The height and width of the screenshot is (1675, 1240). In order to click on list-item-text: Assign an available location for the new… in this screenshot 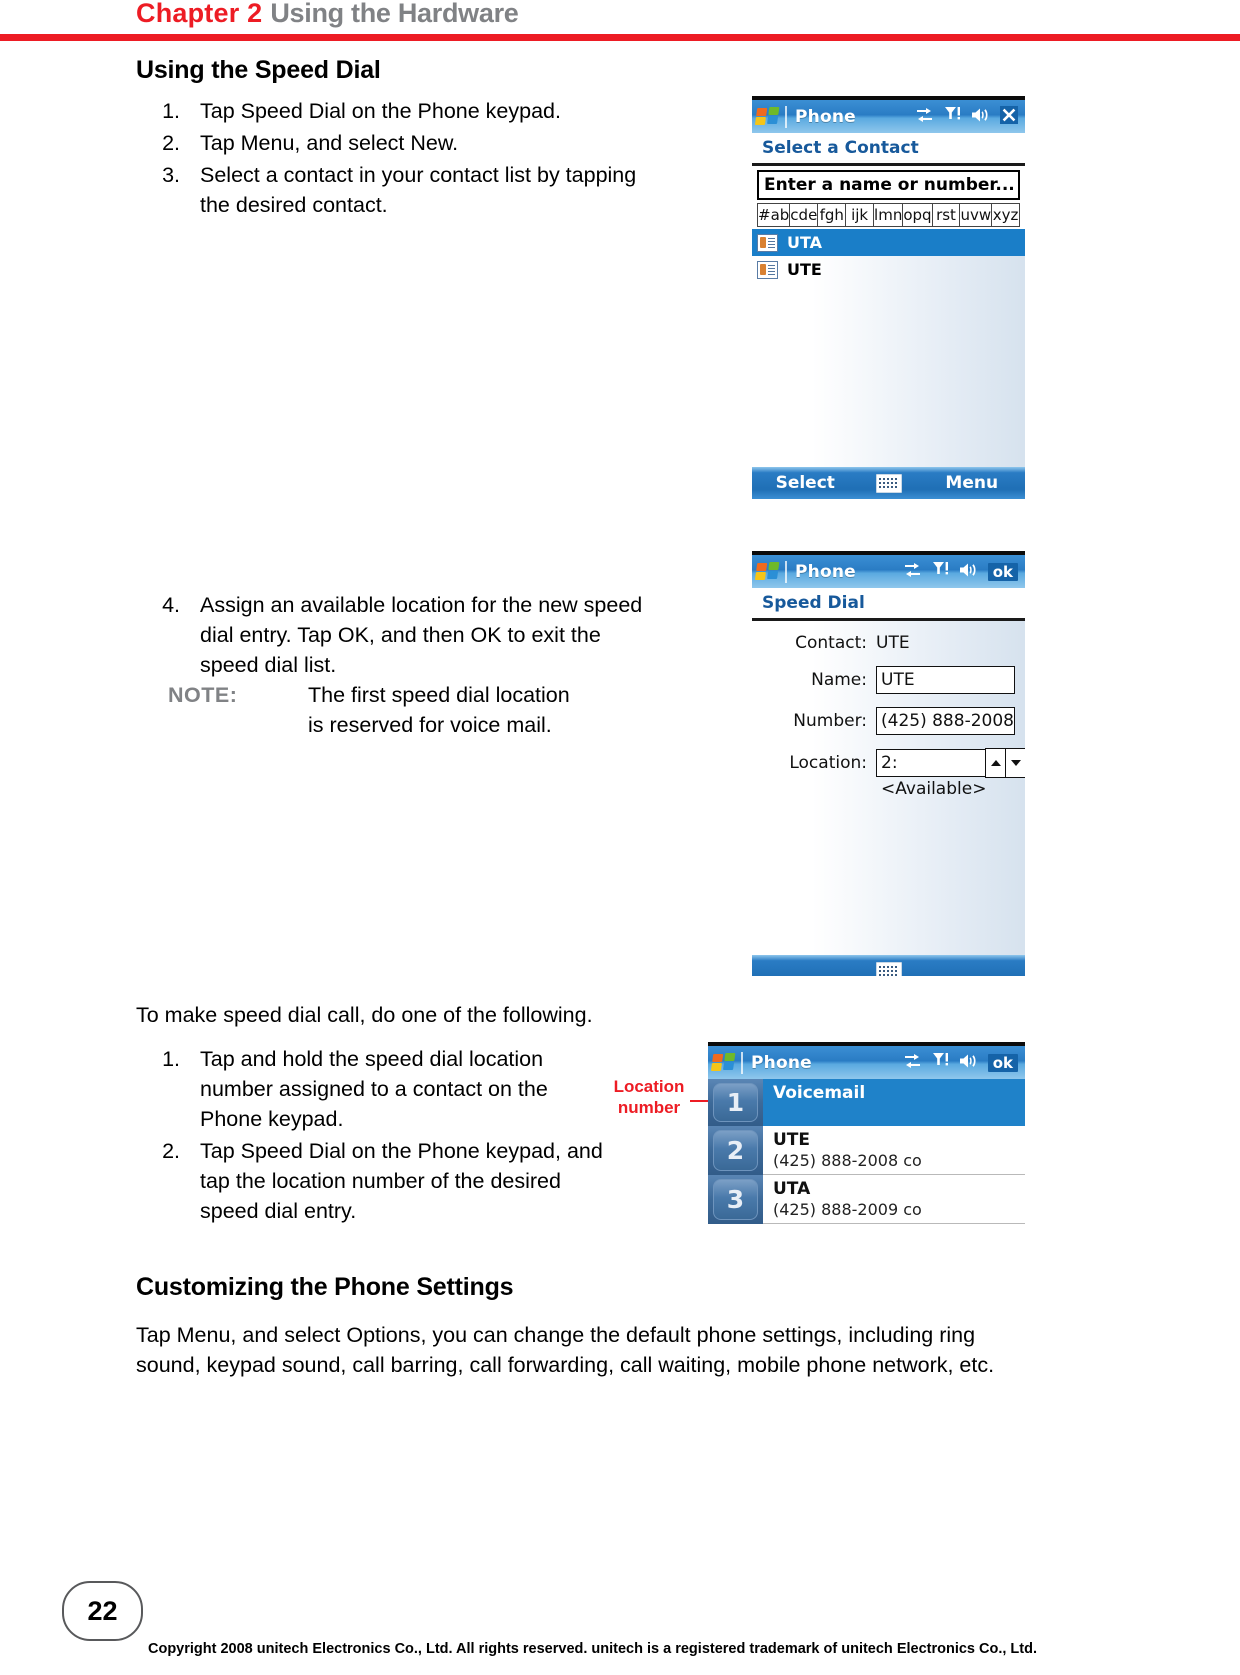, I will do `click(421, 635)`.